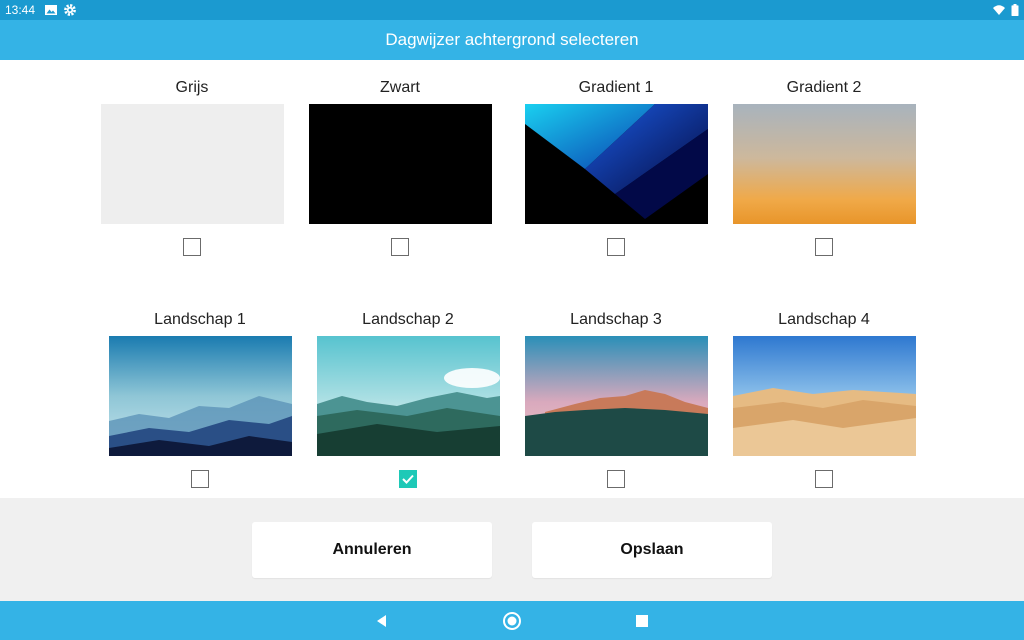 This screenshot has width=1024, height=640. I want to click on wifi-icon, so click(999, 10).